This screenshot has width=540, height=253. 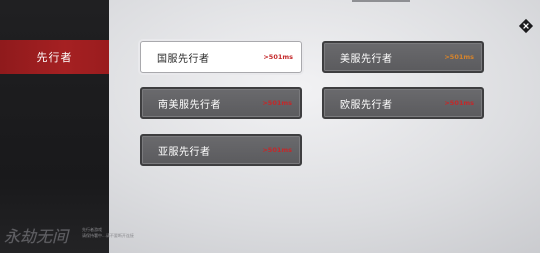 I want to click on server-button-eu: 欧服先行者 >501ms, so click(x=403, y=103).